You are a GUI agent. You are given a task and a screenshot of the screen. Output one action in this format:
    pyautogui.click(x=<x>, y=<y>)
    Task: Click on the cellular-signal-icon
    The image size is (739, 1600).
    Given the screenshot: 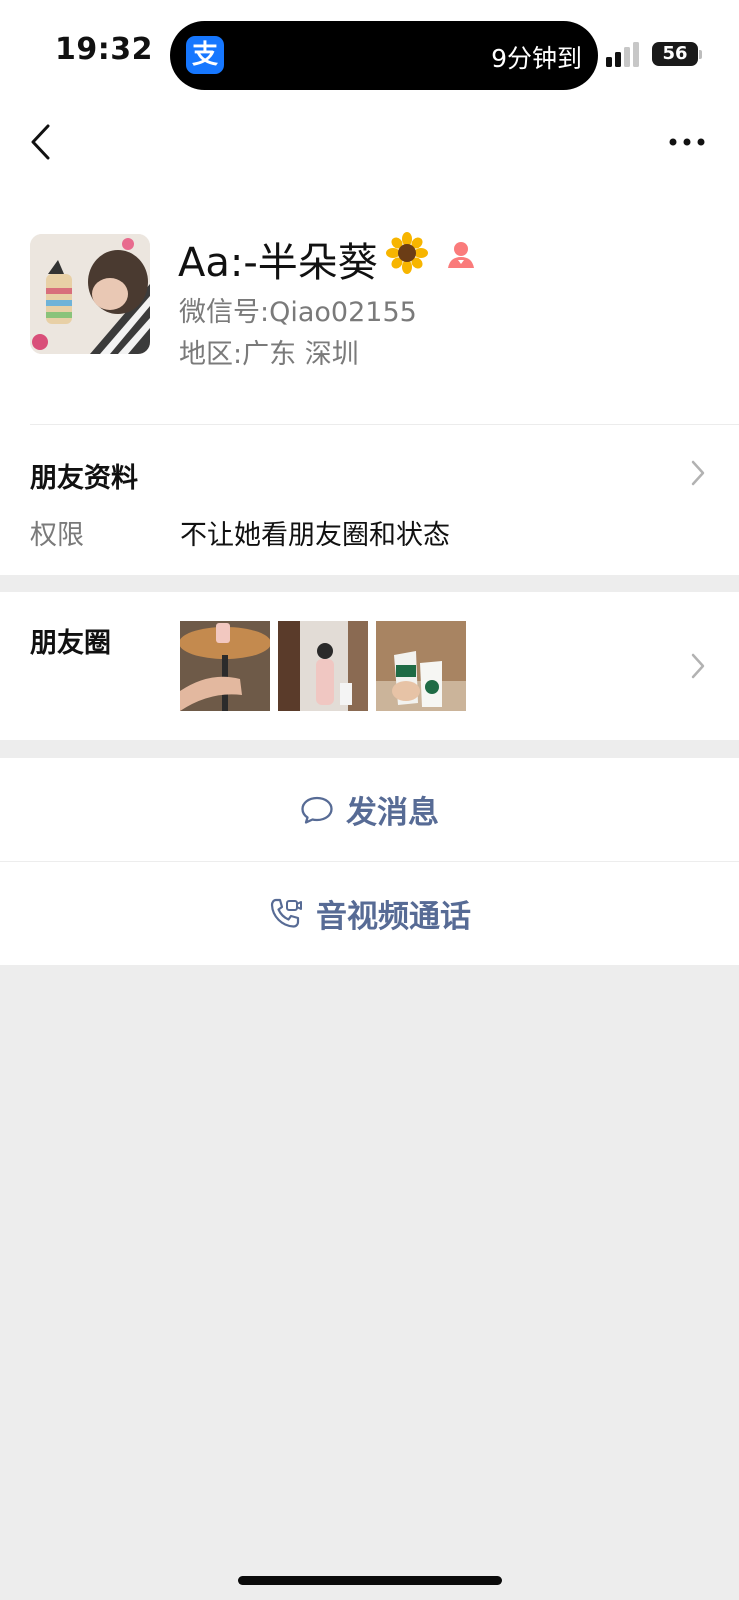 What is the action you would take?
    pyautogui.click(x=622, y=54)
    